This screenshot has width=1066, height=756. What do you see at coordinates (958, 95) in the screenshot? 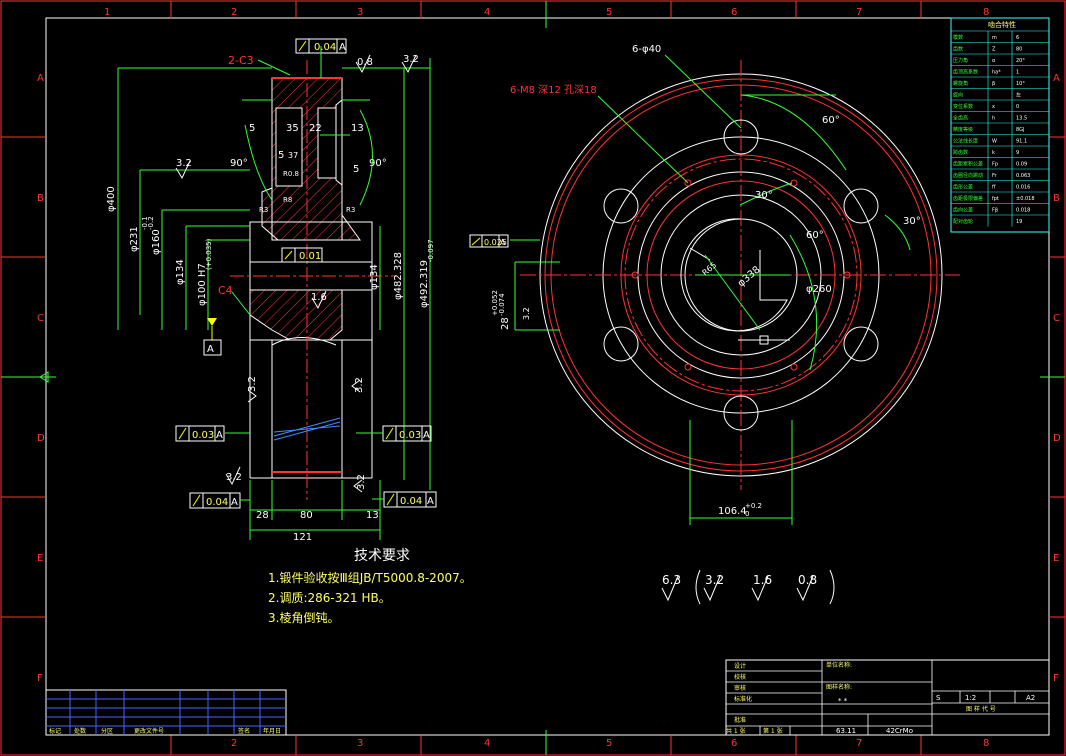
I see `param-cell: 旋向` at bounding box center [958, 95].